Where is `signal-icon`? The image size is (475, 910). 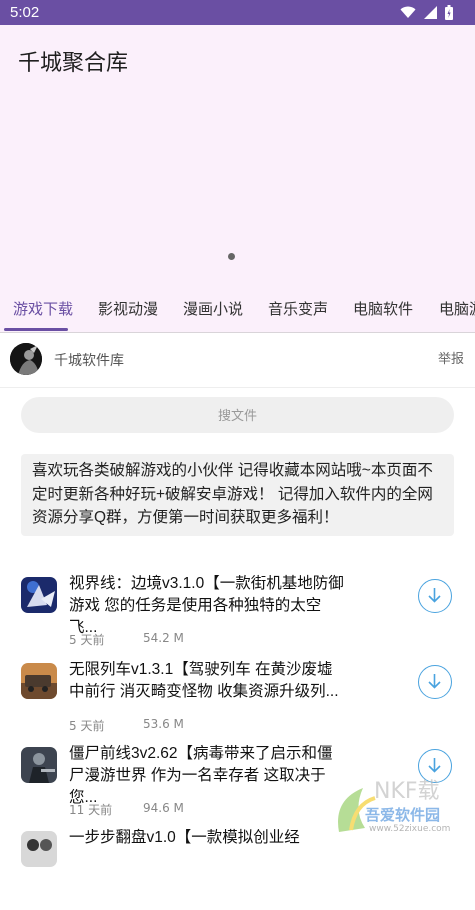 signal-icon is located at coordinates (430, 12).